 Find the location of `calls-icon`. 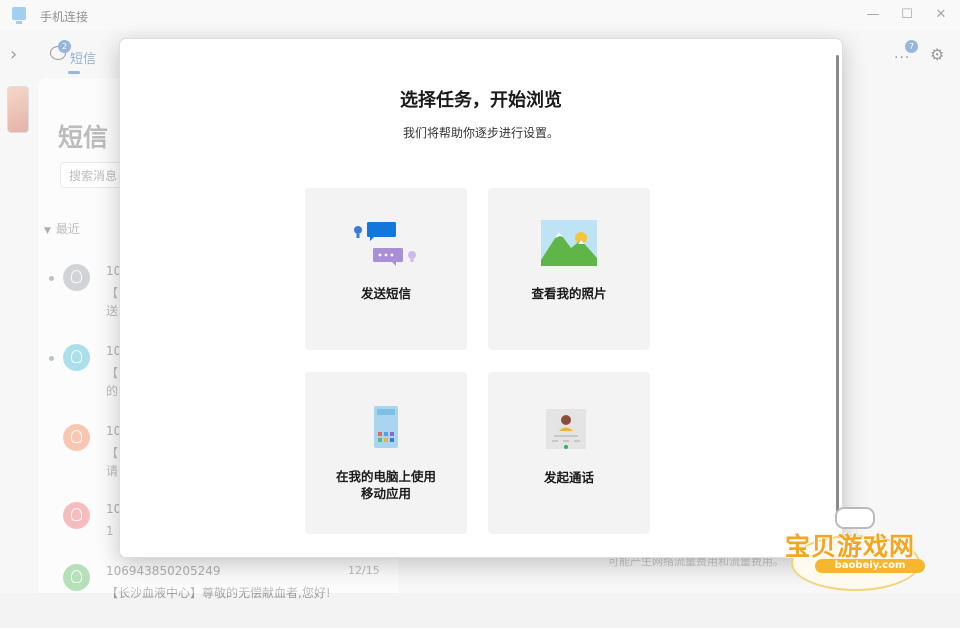

calls-icon is located at coordinates (566, 429).